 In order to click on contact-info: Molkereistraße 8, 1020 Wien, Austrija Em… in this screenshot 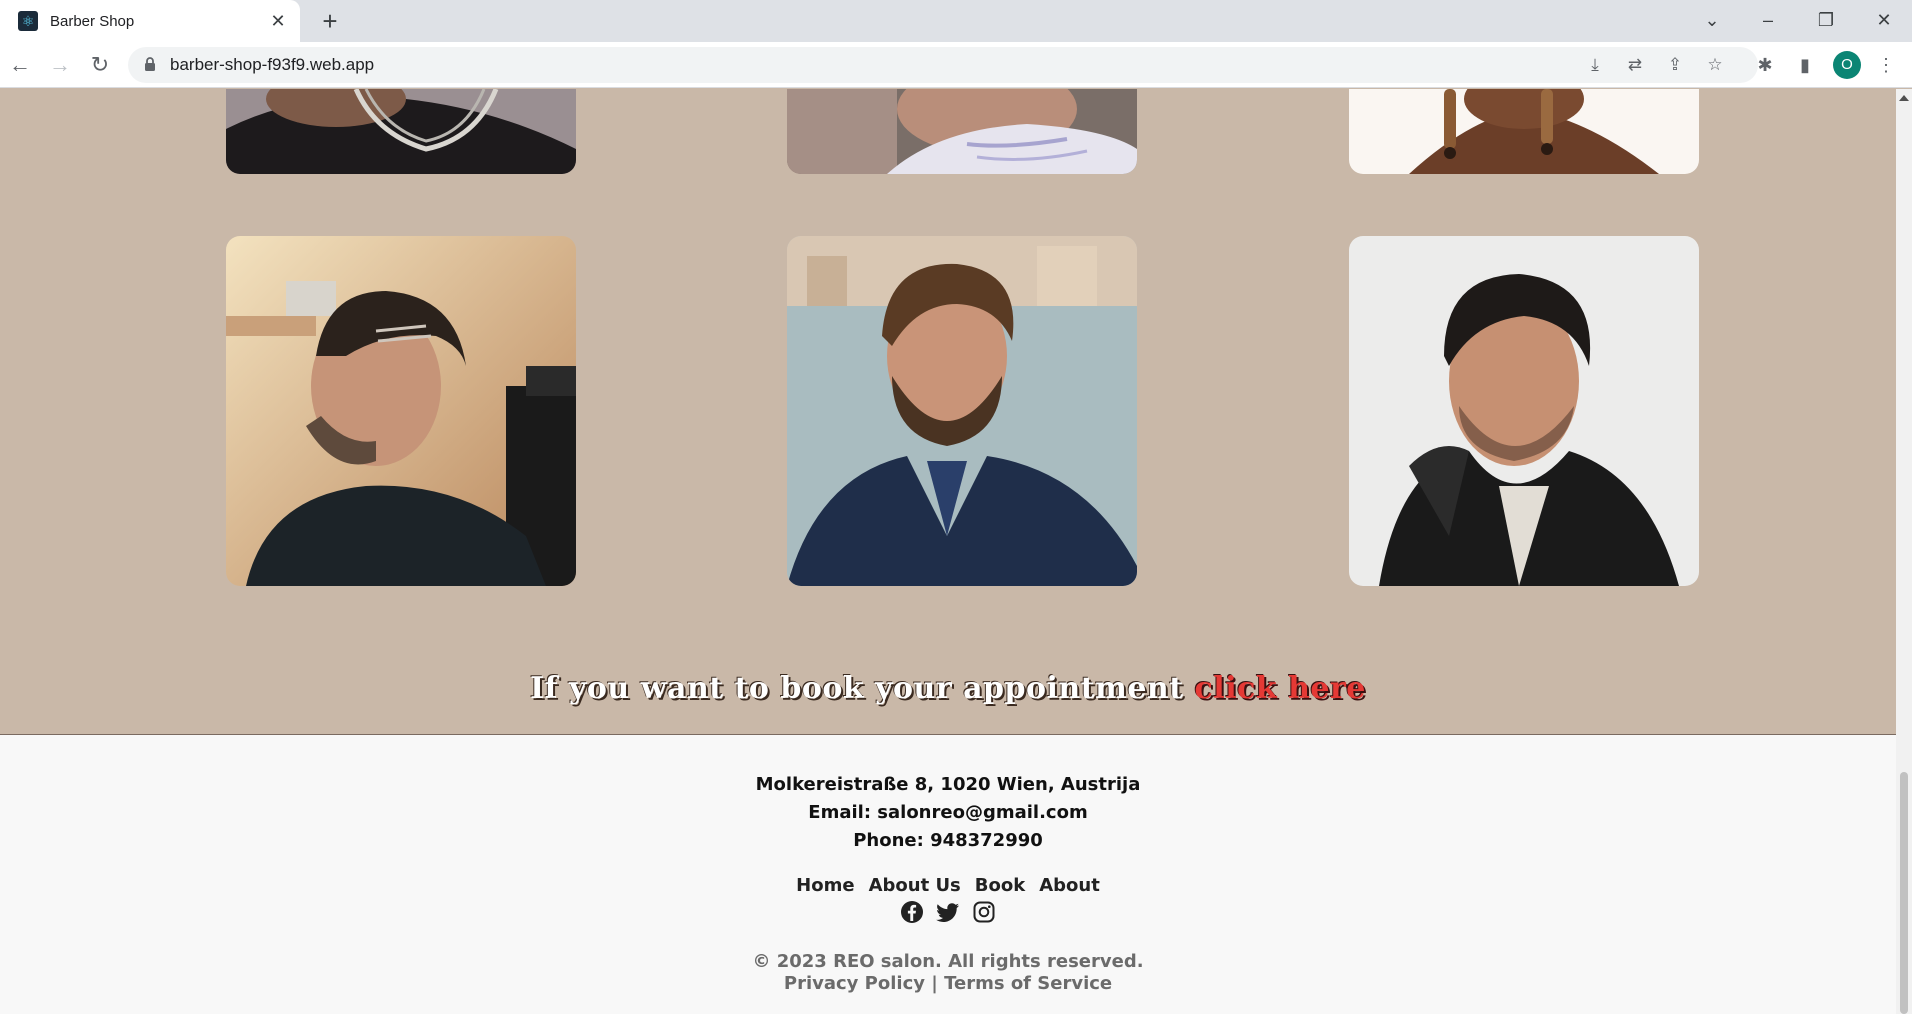, I will do `click(948, 813)`.